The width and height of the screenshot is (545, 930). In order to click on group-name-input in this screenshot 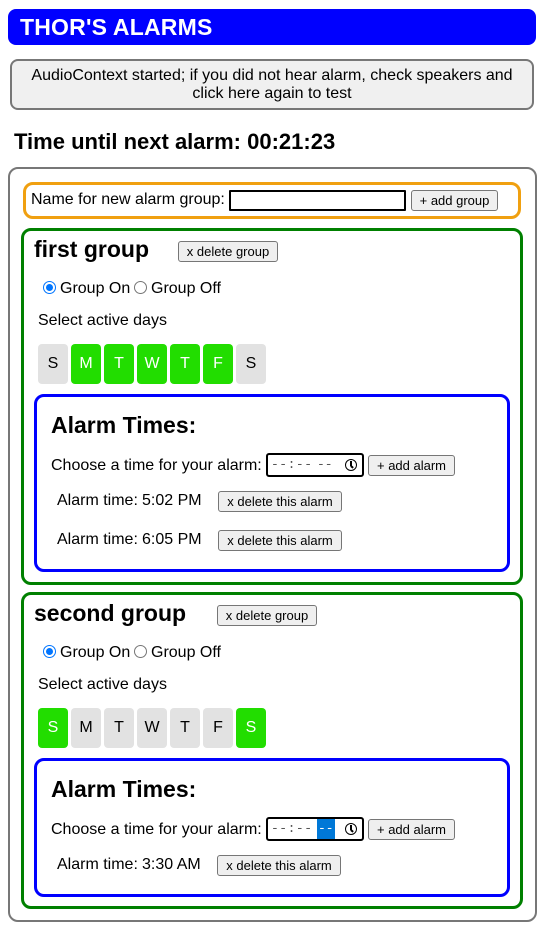, I will do `click(317, 200)`.